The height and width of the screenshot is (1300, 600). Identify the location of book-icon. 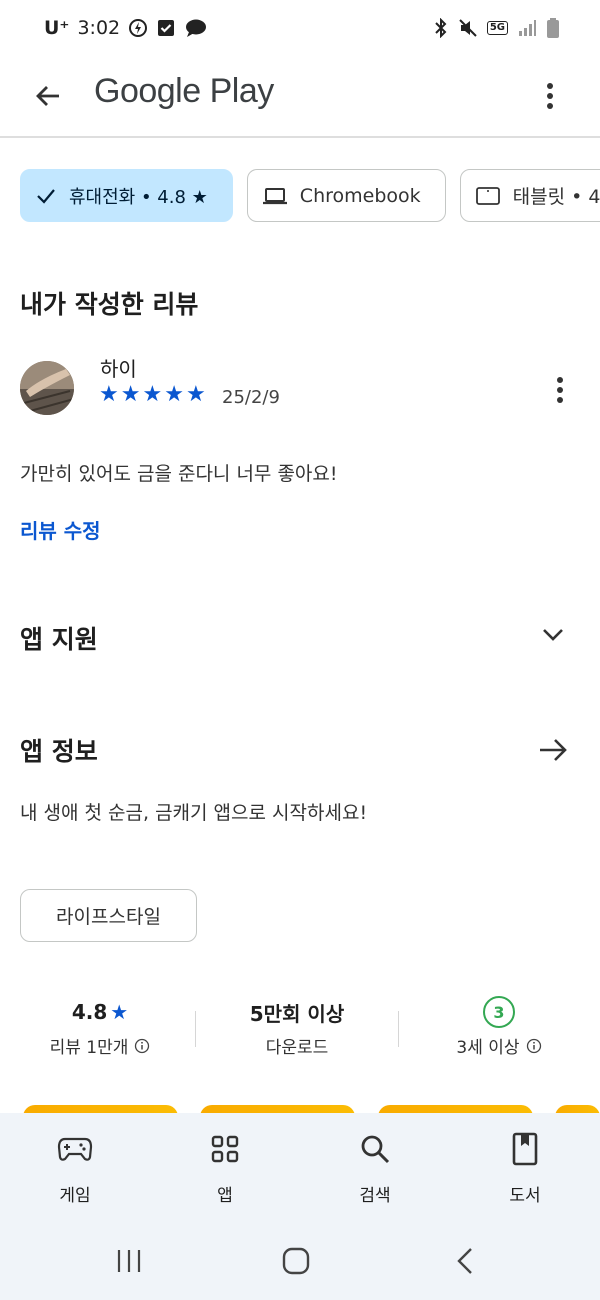
(525, 1149).